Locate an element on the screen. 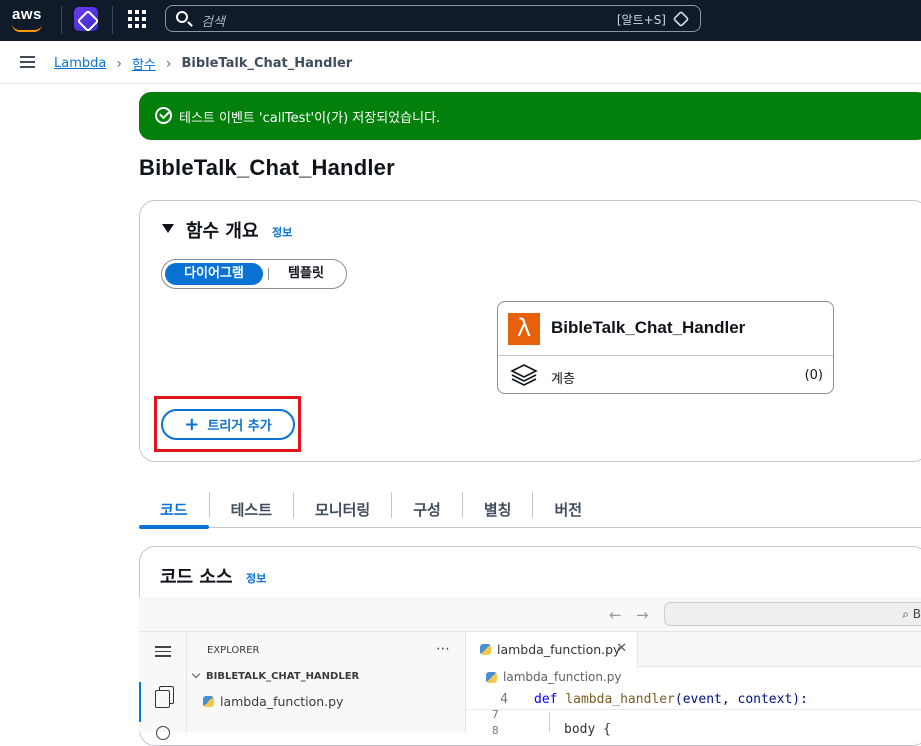  service-icon is located at coordinates (86, 19).